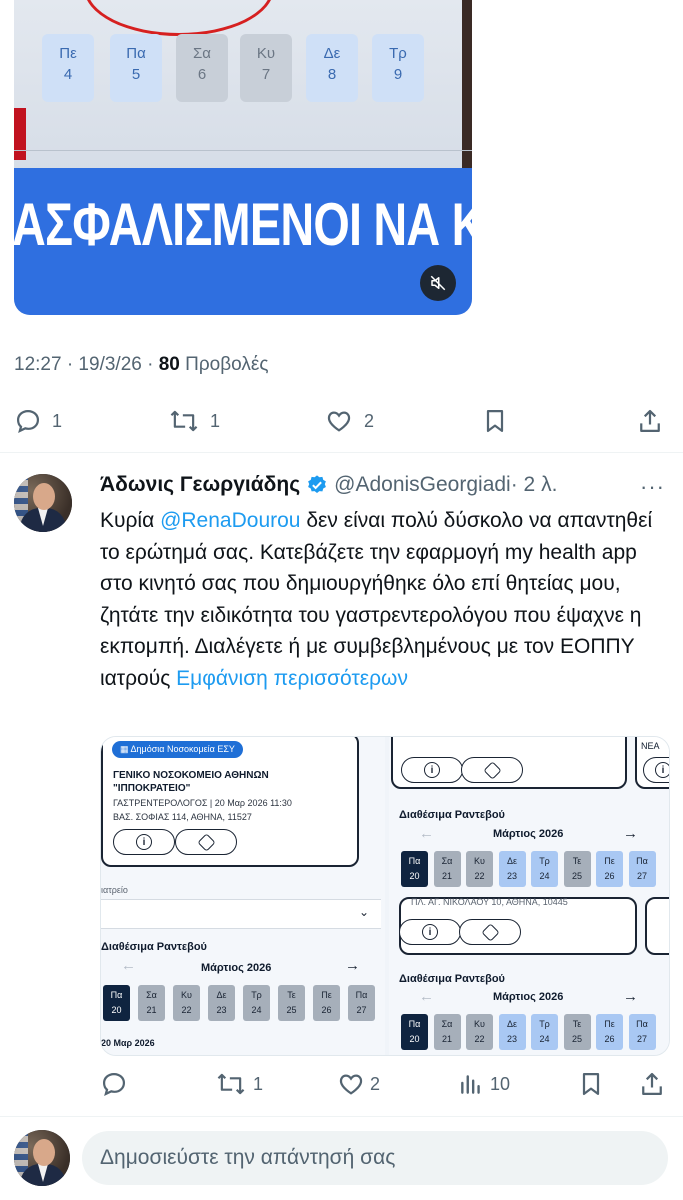 The height and width of the screenshot is (1200, 683). What do you see at coordinates (398, 68) in the screenshot?
I see `video-day-tile: Τρ 9` at bounding box center [398, 68].